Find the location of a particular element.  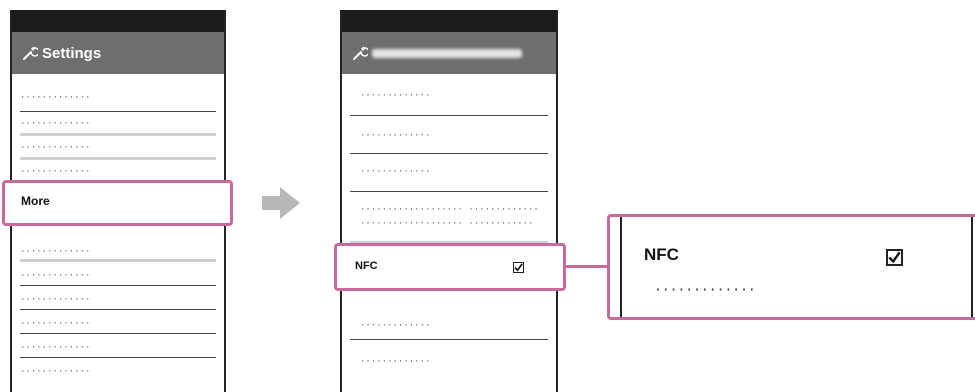

zoom-left-bar is located at coordinates (621, 267).